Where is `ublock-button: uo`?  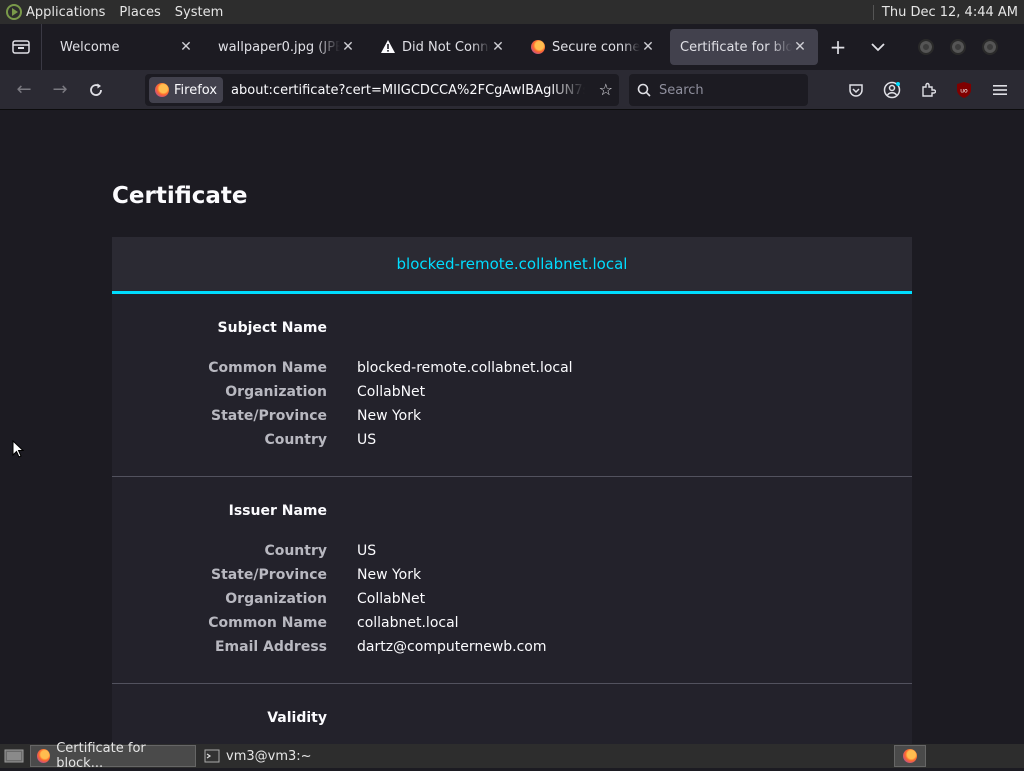 ublock-button: uo is located at coordinates (964, 90).